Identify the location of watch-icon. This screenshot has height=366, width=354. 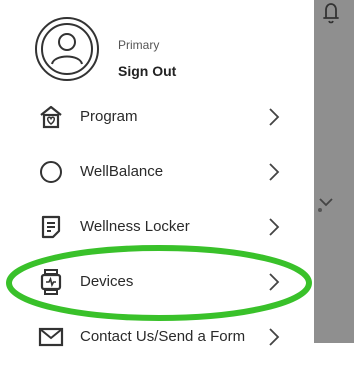
(51, 282).